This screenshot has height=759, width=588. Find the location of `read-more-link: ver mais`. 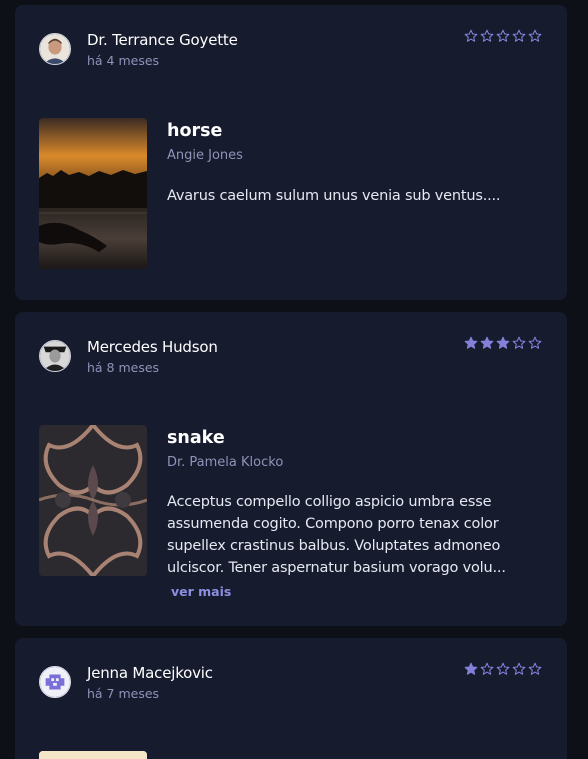

read-more-link: ver mais is located at coordinates (201, 591).